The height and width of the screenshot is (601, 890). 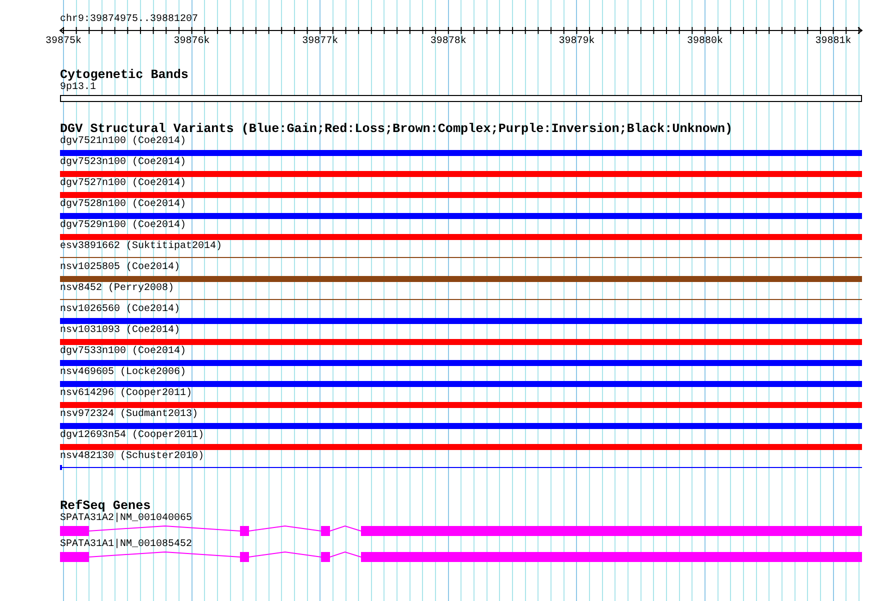 What do you see at coordinates (448, 41) in the screenshot?
I see `ruler-label: 39878k` at bounding box center [448, 41].